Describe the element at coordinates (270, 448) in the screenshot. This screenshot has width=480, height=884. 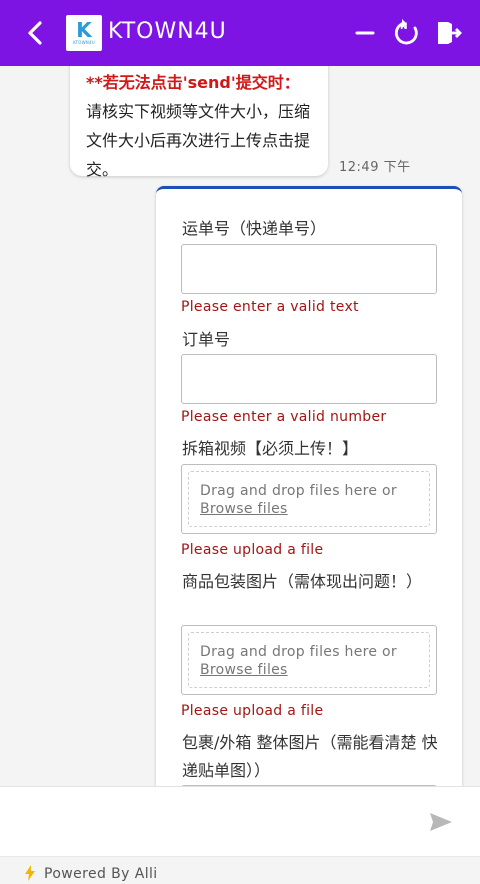
I see `field-video-label: 拆箱视频【必须上传！】` at that location.